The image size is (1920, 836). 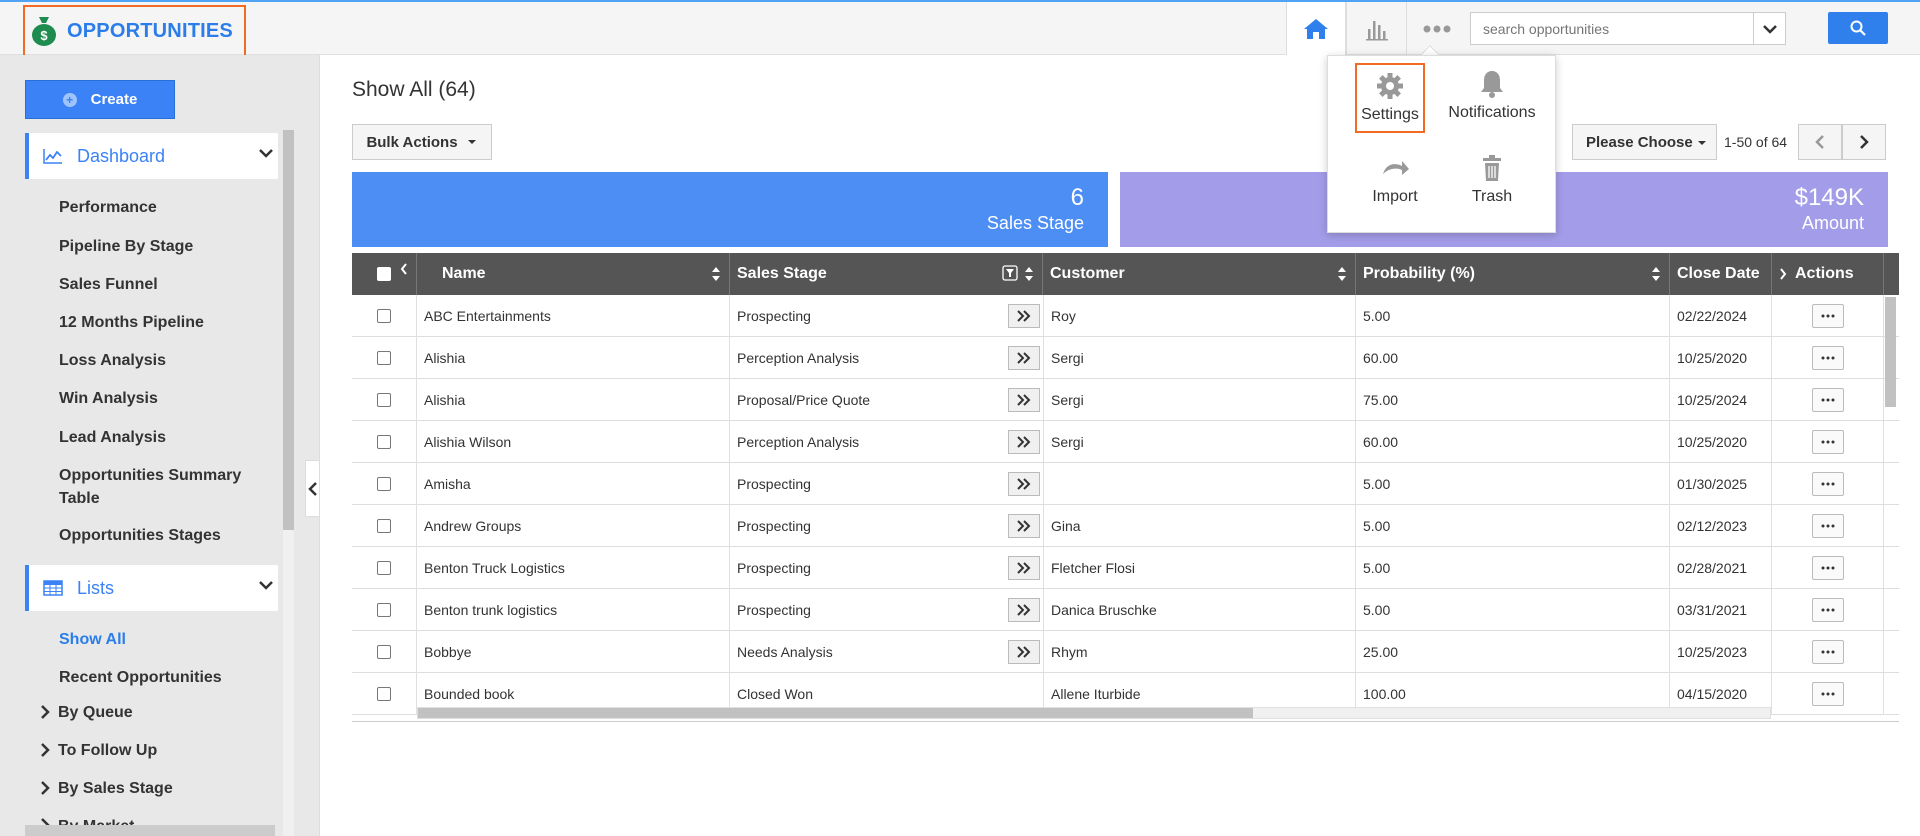 What do you see at coordinates (159, 677) in the screenshot?
I see `sidebar-item-recent-opportunities: Recent Opportunities` at bounding box center [159, 677].